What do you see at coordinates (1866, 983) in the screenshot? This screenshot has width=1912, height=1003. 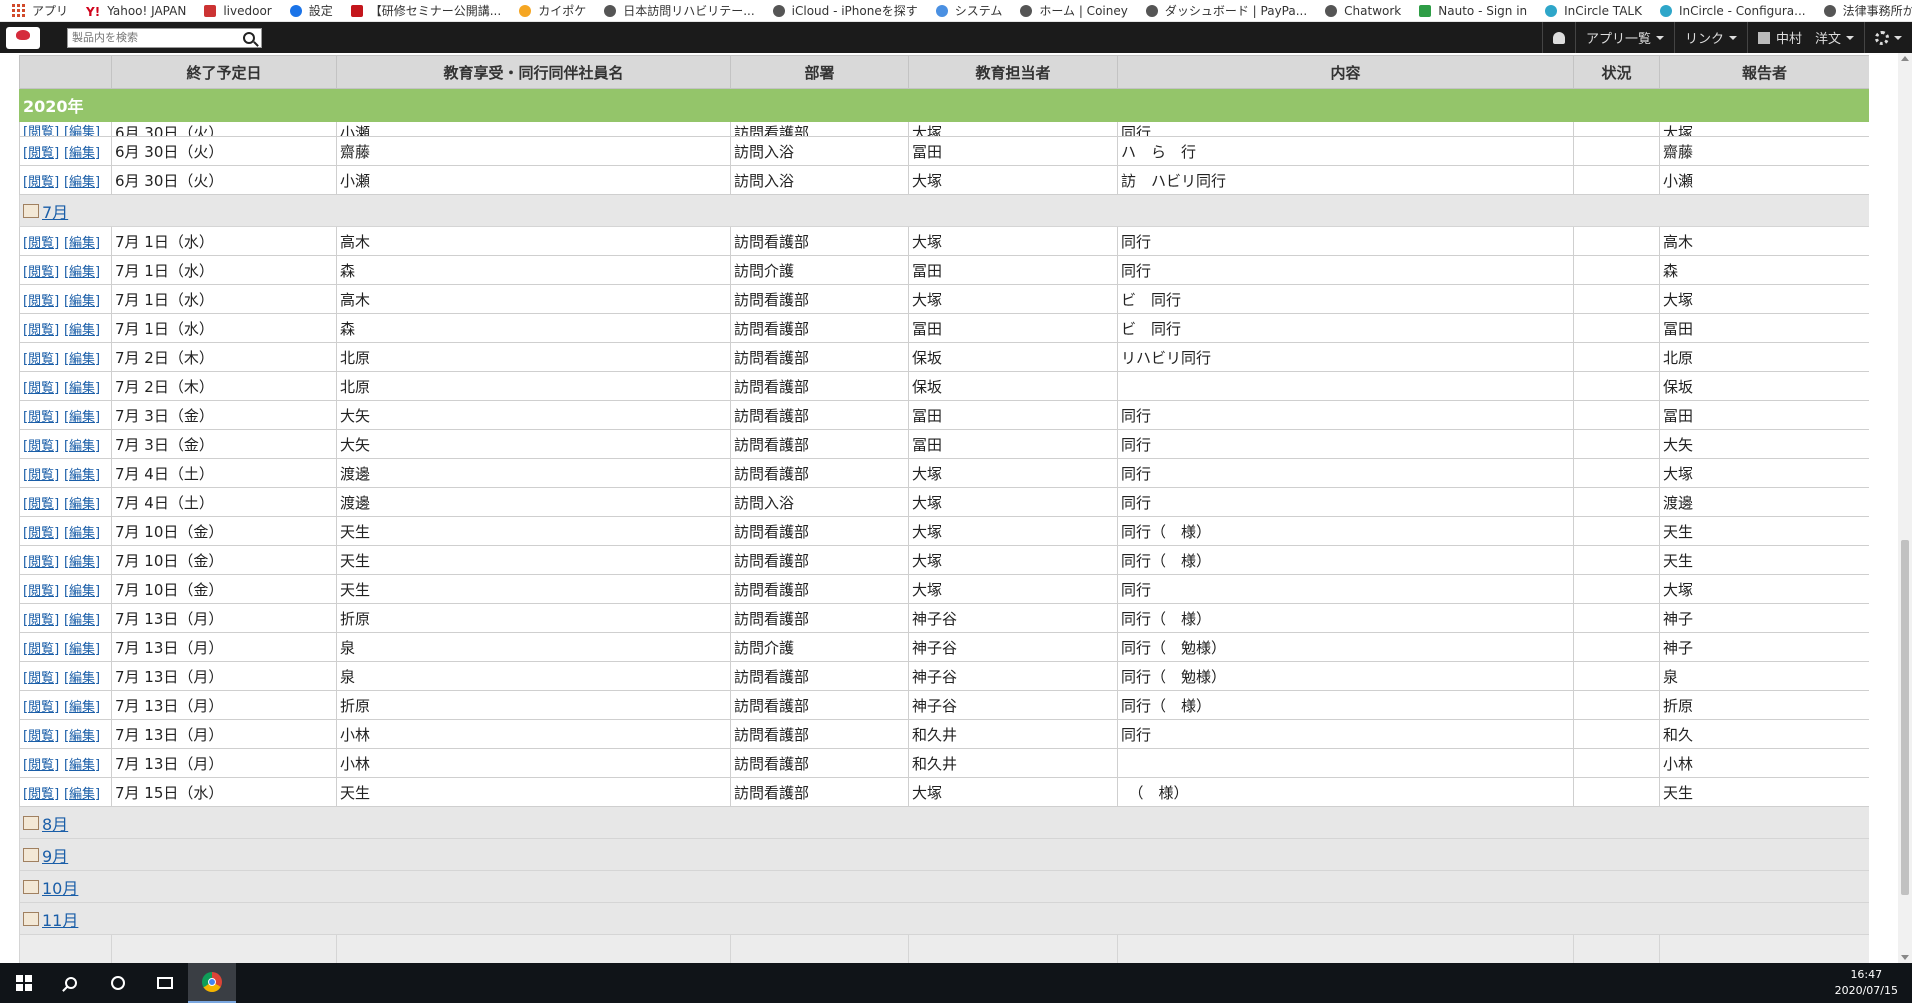 I see `system-clock: 16:47 2020/07/15` at bounding box center [1866, 983].